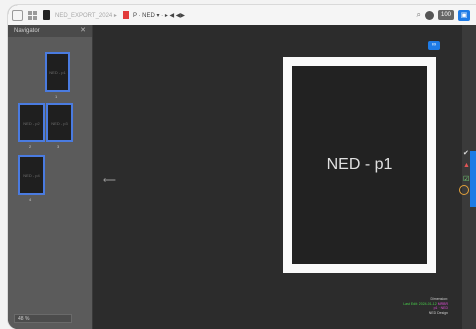 The width and height of the screenshot is (476, 329). What do you see at coordinates (442, 303) in the screenshot?
I see `notes-line-2-suffix: MRBR` at bounding box center [442, 303].